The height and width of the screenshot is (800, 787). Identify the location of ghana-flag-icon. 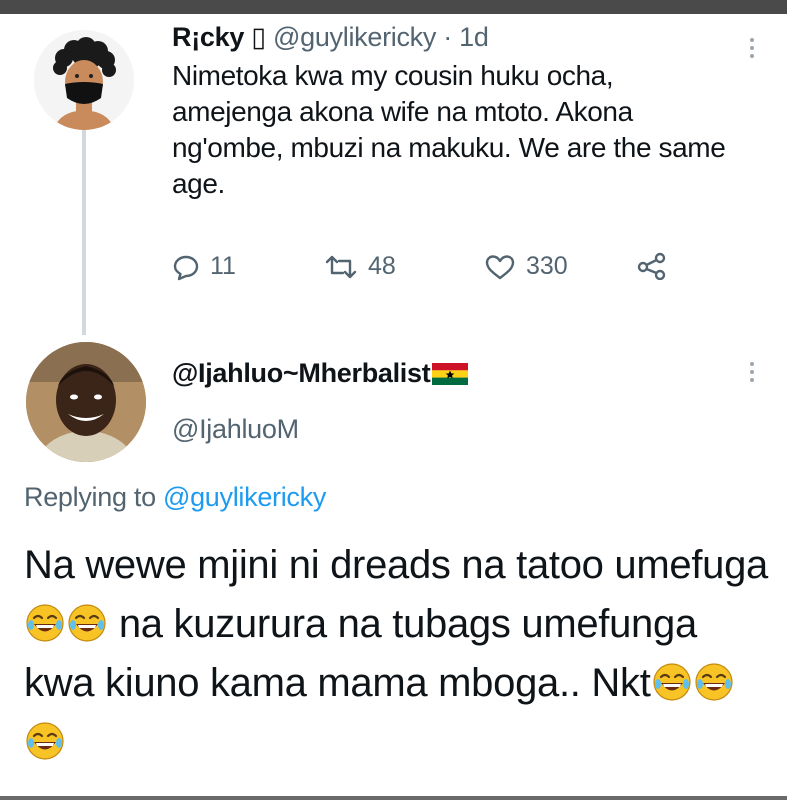
(450, 373).